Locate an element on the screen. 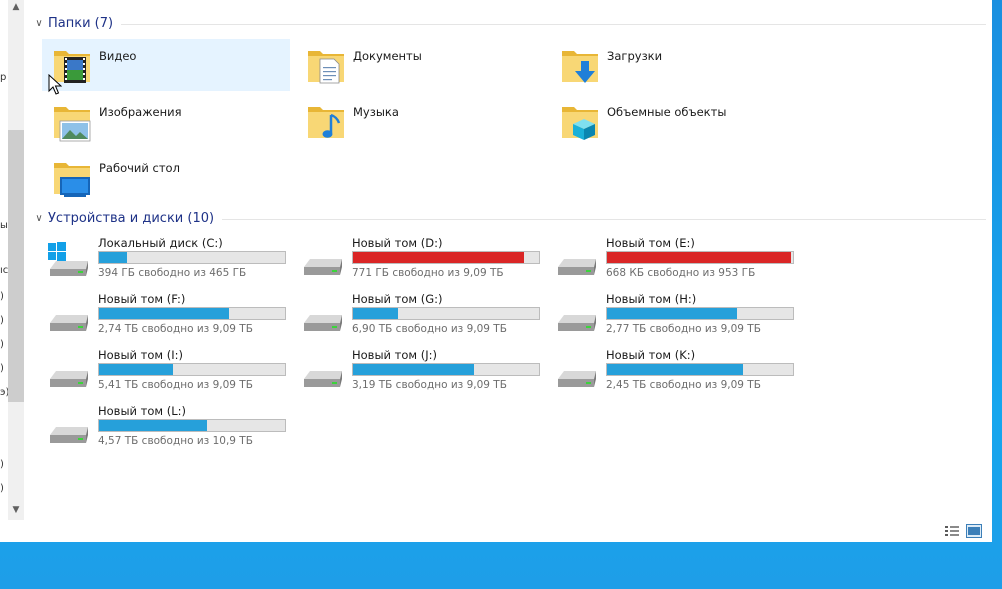 The image size is (1002, 589). drive-free-space: 394 ГБ свободно из 465 ГБ is located at coordinates (172, 273).